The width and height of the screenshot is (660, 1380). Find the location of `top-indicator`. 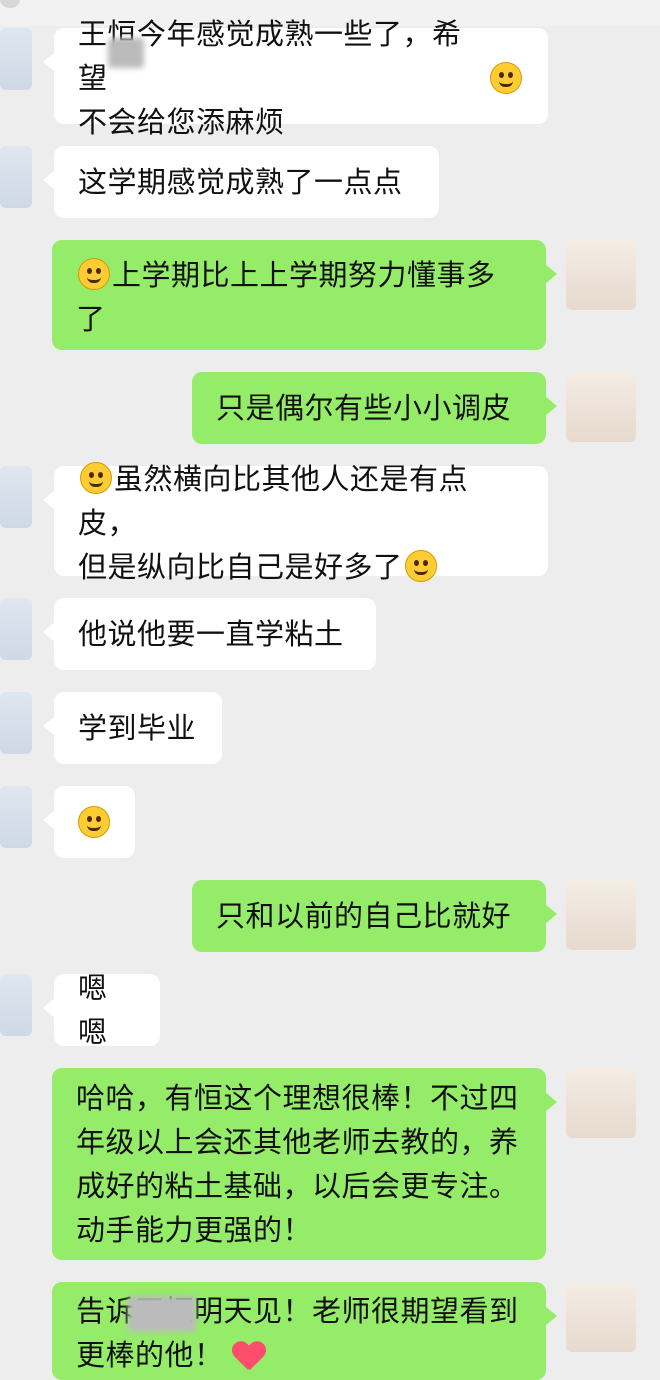

top-indicator is located at coordinates (10, 4).